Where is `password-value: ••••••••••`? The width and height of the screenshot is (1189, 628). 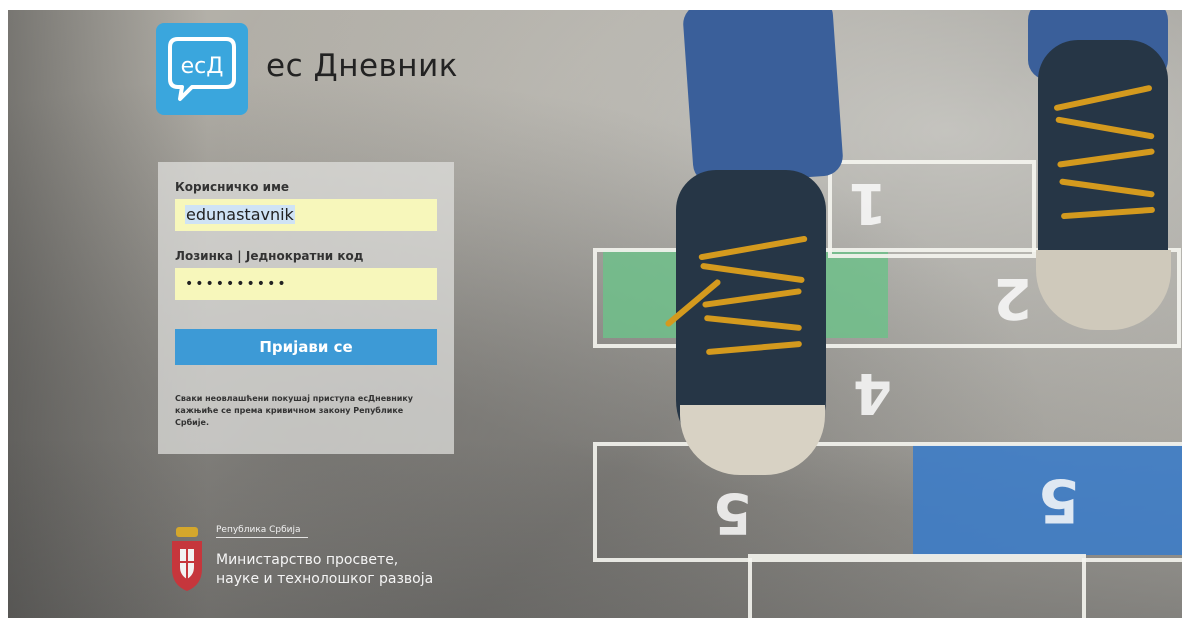
password-value: •••••••••• is located at coordinates (236, 284).